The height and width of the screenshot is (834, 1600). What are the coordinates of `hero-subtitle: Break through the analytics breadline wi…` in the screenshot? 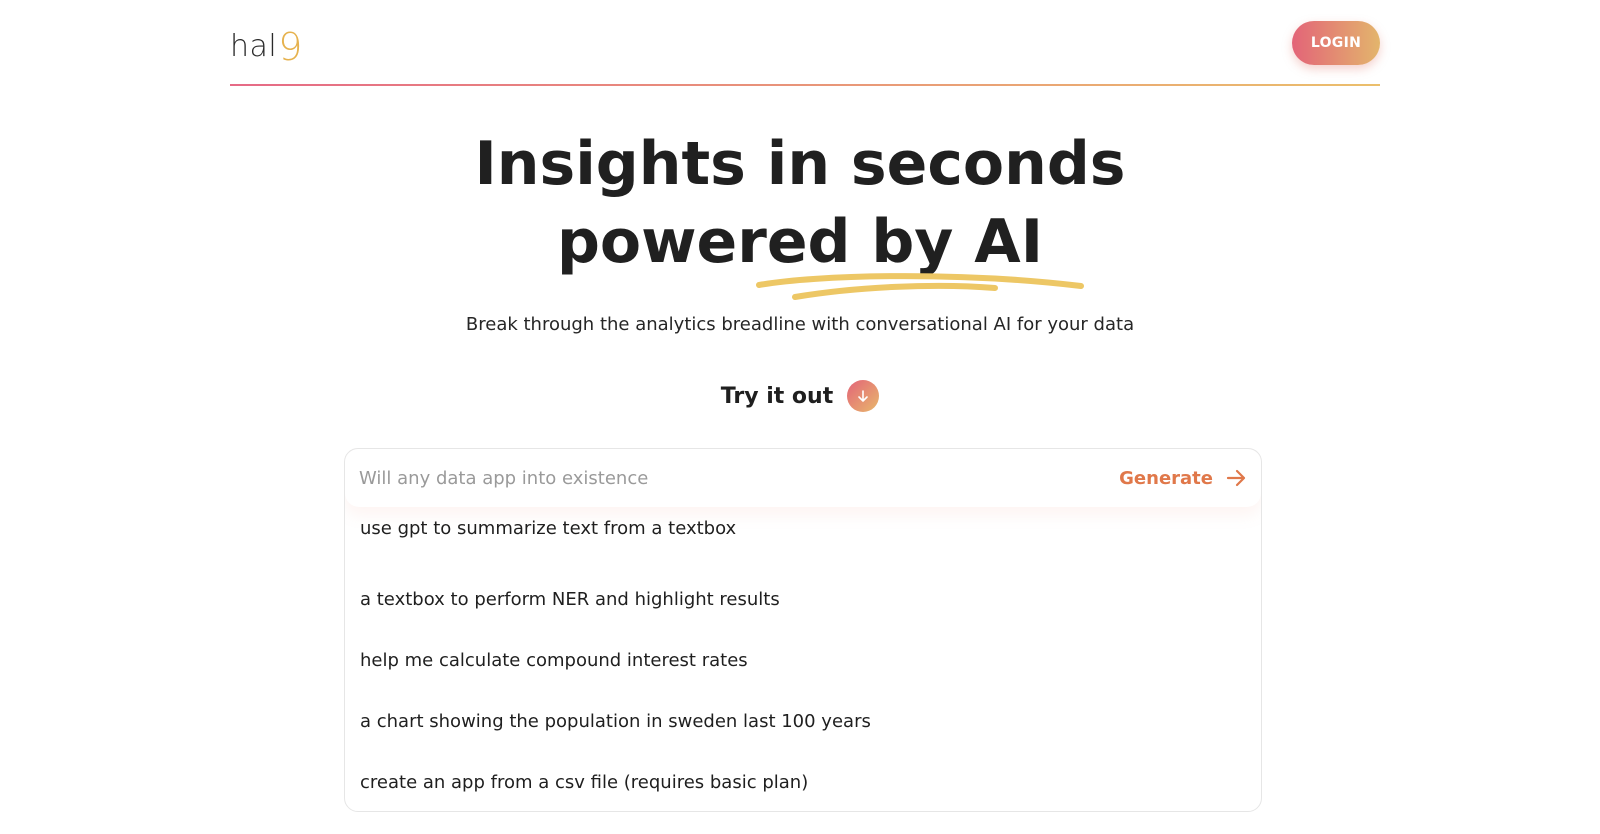 It's located at (800, 324).